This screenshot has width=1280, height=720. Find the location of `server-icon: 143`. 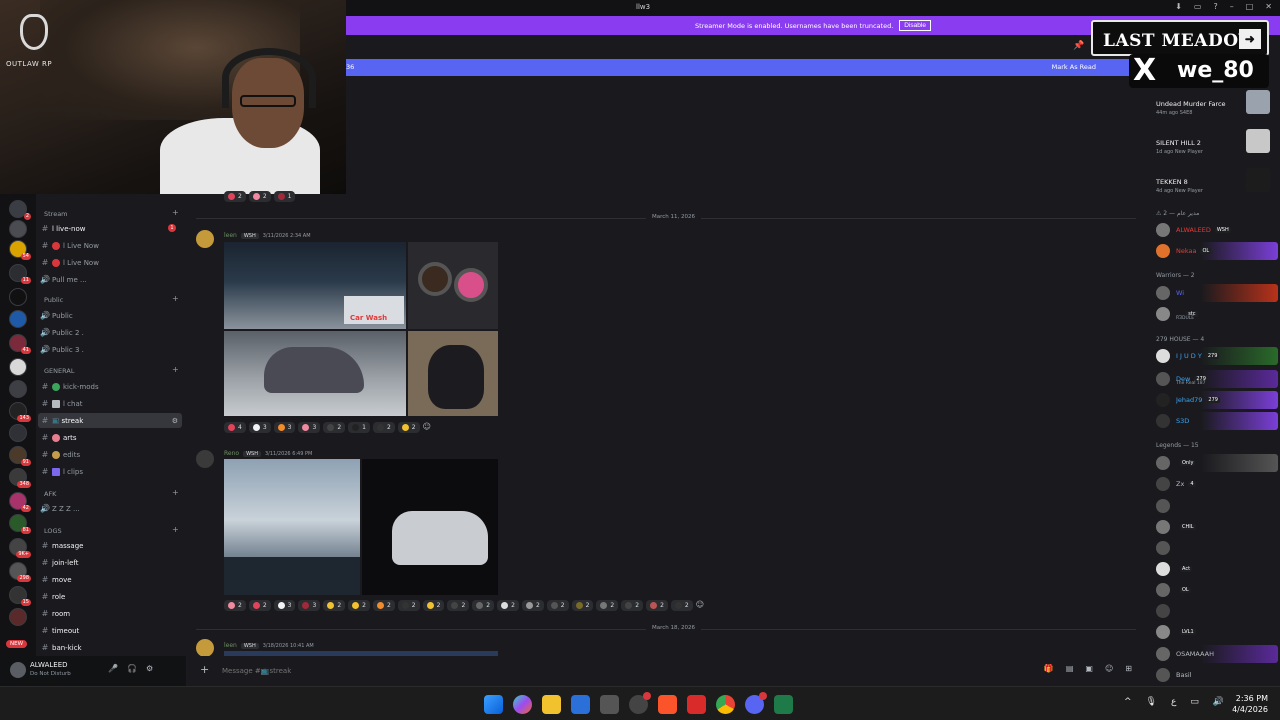

server-icon: 143 is located at coordinates (20, 412).